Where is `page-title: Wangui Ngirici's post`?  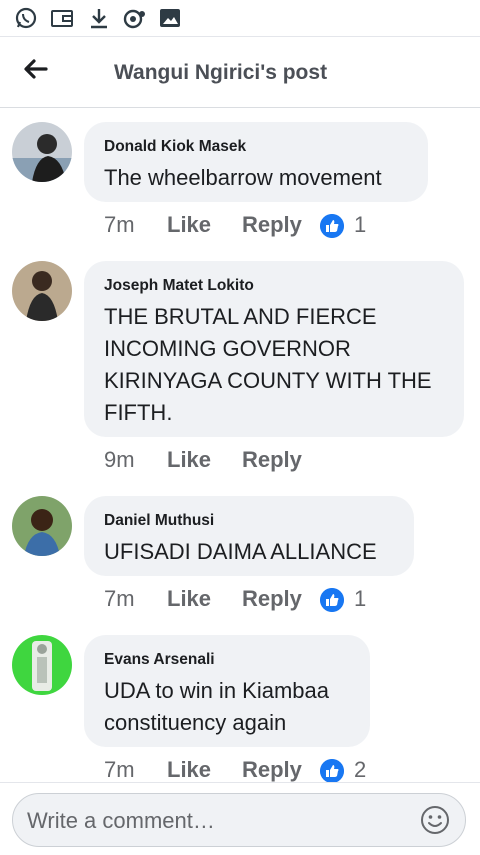 page-title: Wangui Ngirici's post is located at coordinates (221, 72).